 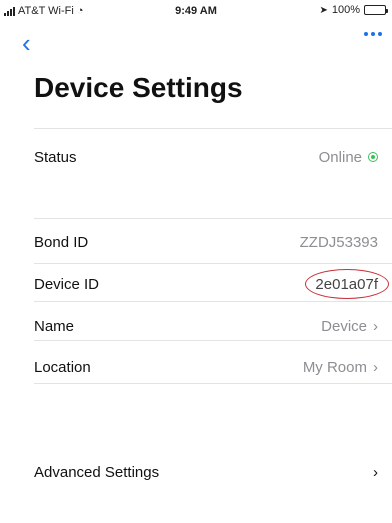 I want to click on battery-icon, so click(x=376, y=10).